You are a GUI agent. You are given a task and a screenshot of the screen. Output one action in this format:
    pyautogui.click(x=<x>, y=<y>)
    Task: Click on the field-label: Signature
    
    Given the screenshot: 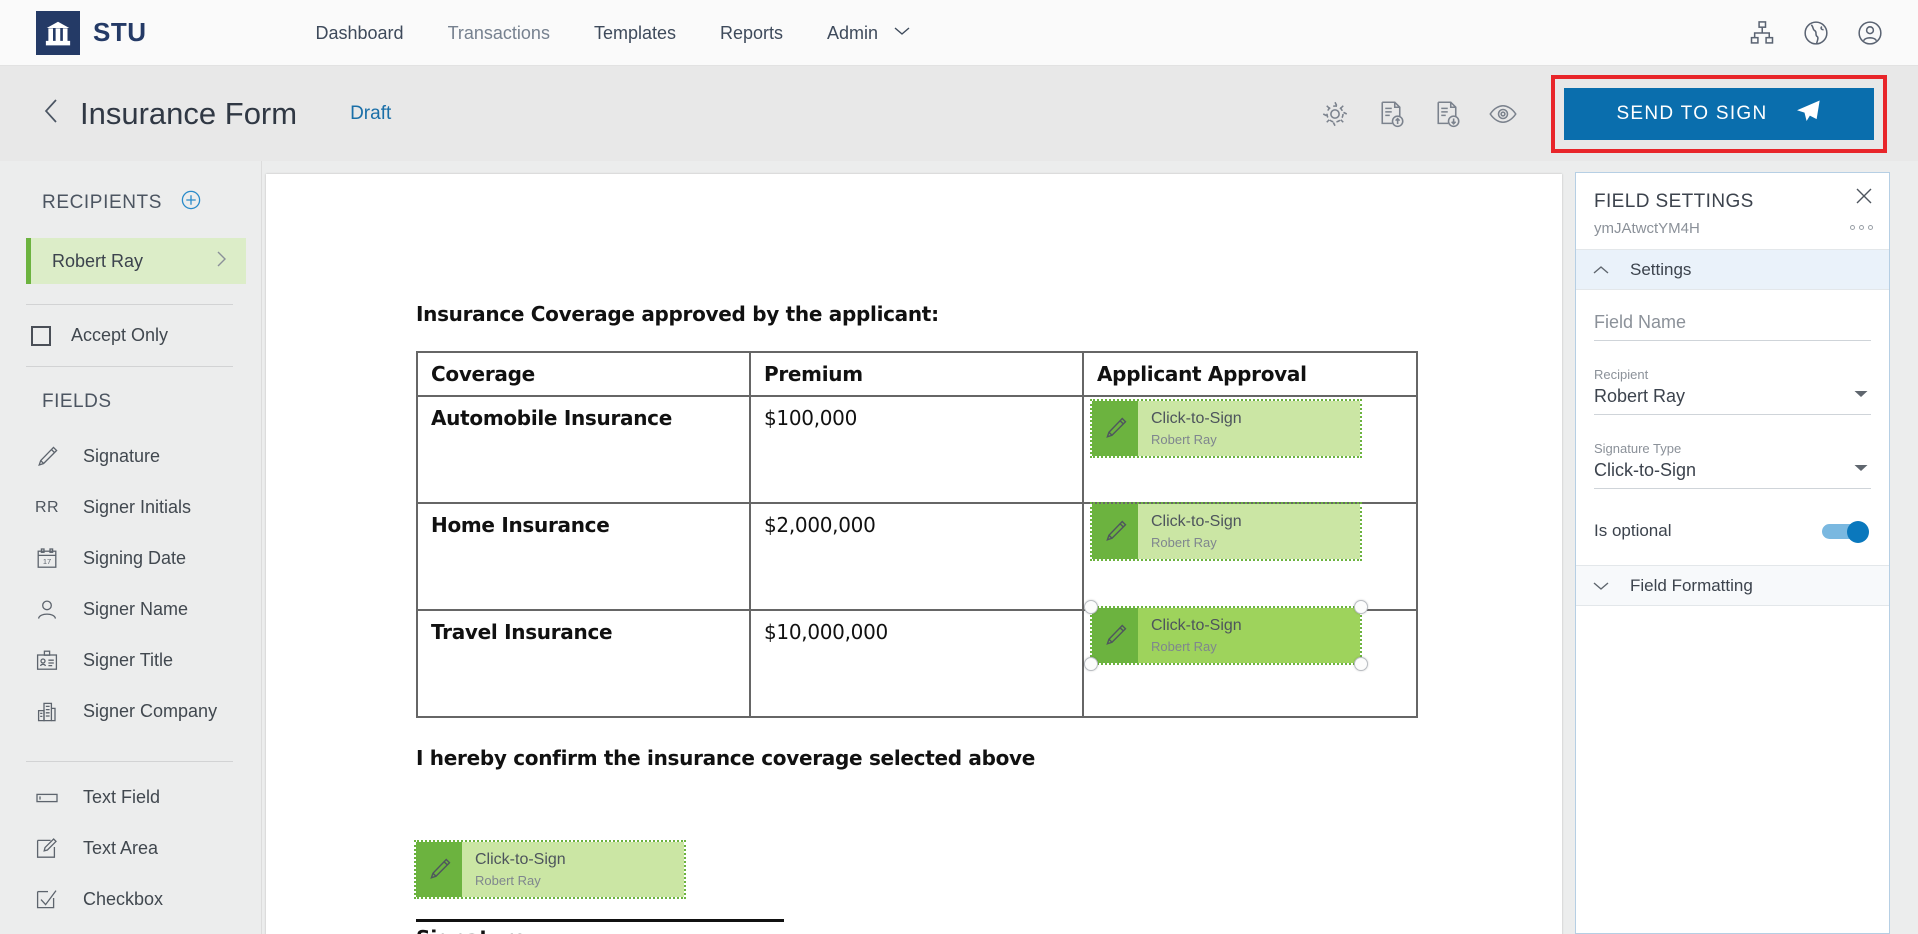 What is the action you would take?
    pyautogui.click(x=122, y=456)
    